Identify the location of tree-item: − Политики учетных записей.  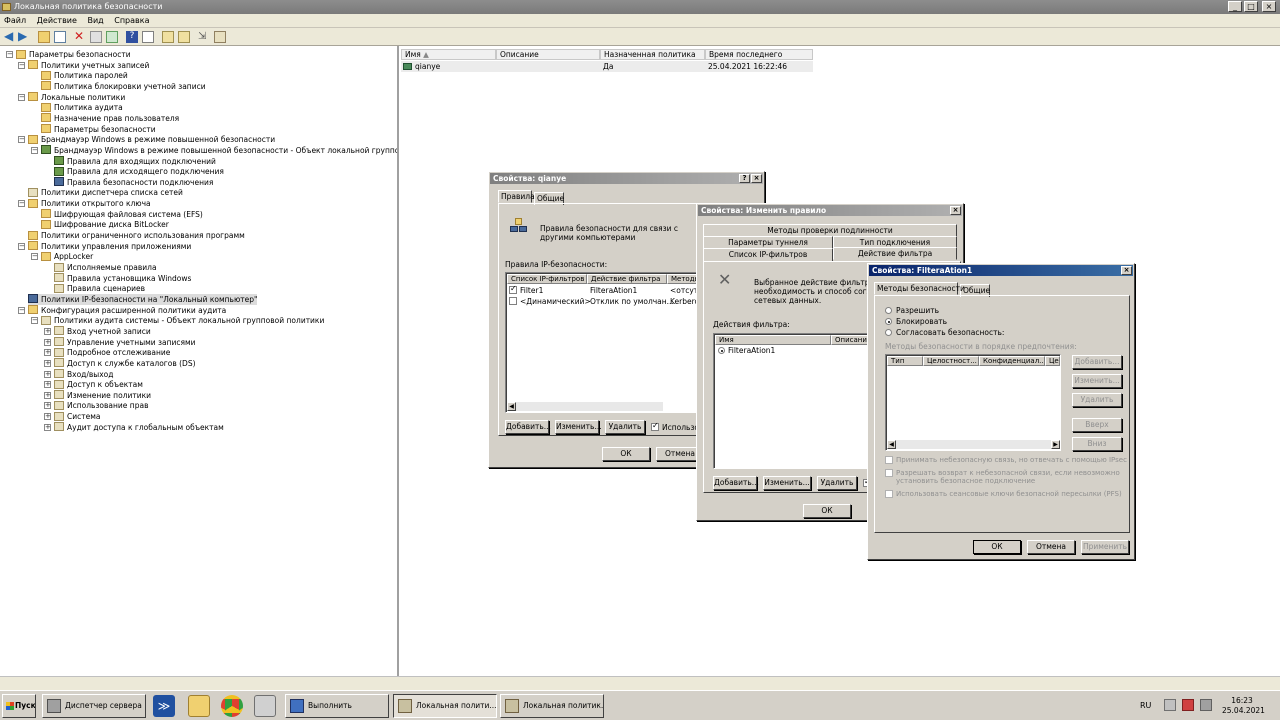
(83, 65).